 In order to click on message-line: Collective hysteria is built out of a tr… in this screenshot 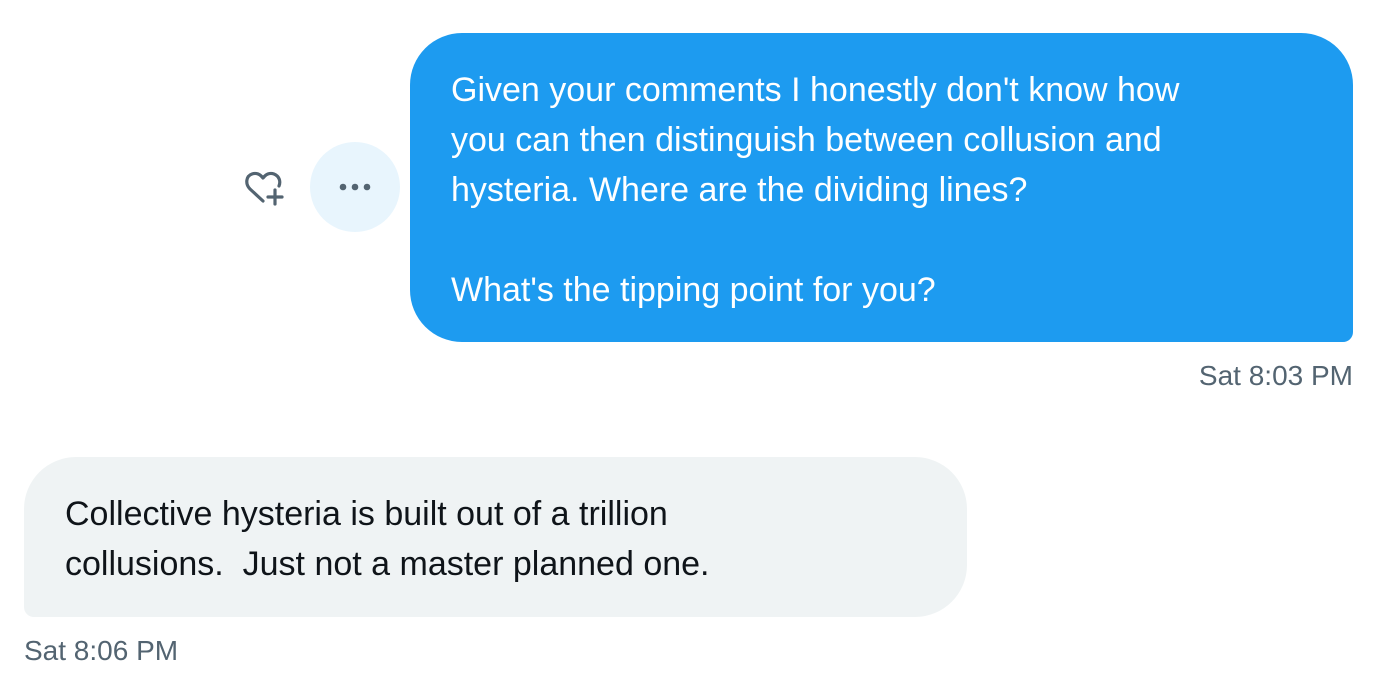, I will do `click(366, 514)`.